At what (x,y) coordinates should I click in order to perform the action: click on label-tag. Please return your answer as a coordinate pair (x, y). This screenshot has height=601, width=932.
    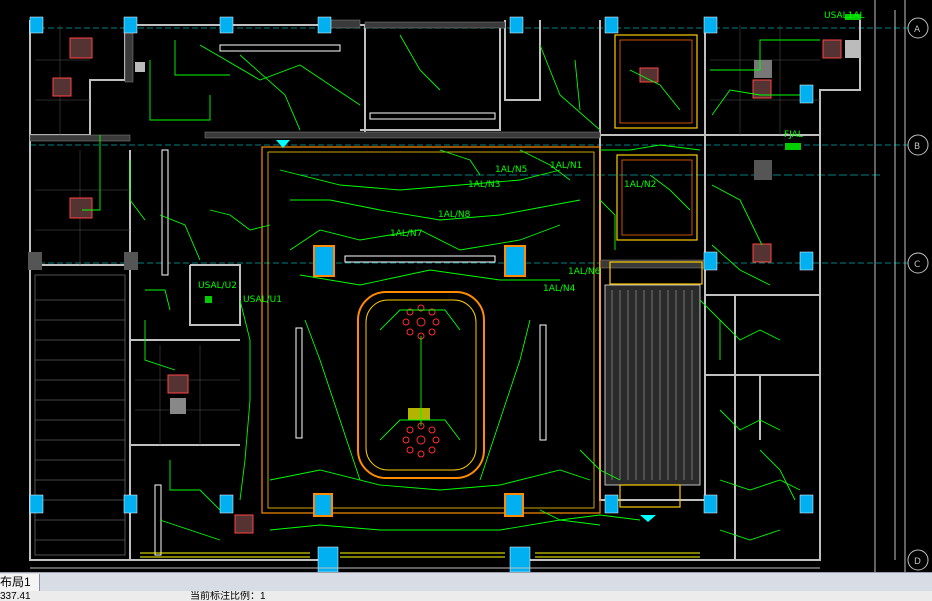
    Looking at the image, I should click on (419, 414).